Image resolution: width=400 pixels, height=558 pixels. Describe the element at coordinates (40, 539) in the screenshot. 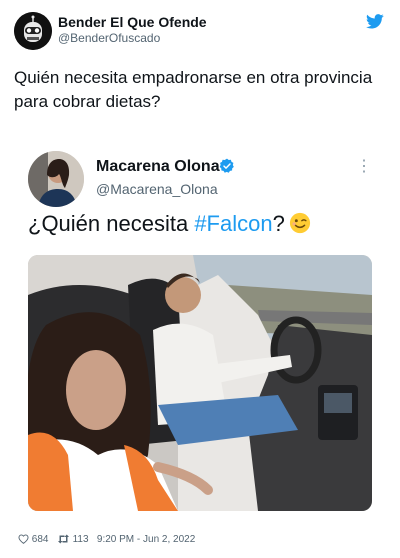

I see `like-count: 684` at that location.